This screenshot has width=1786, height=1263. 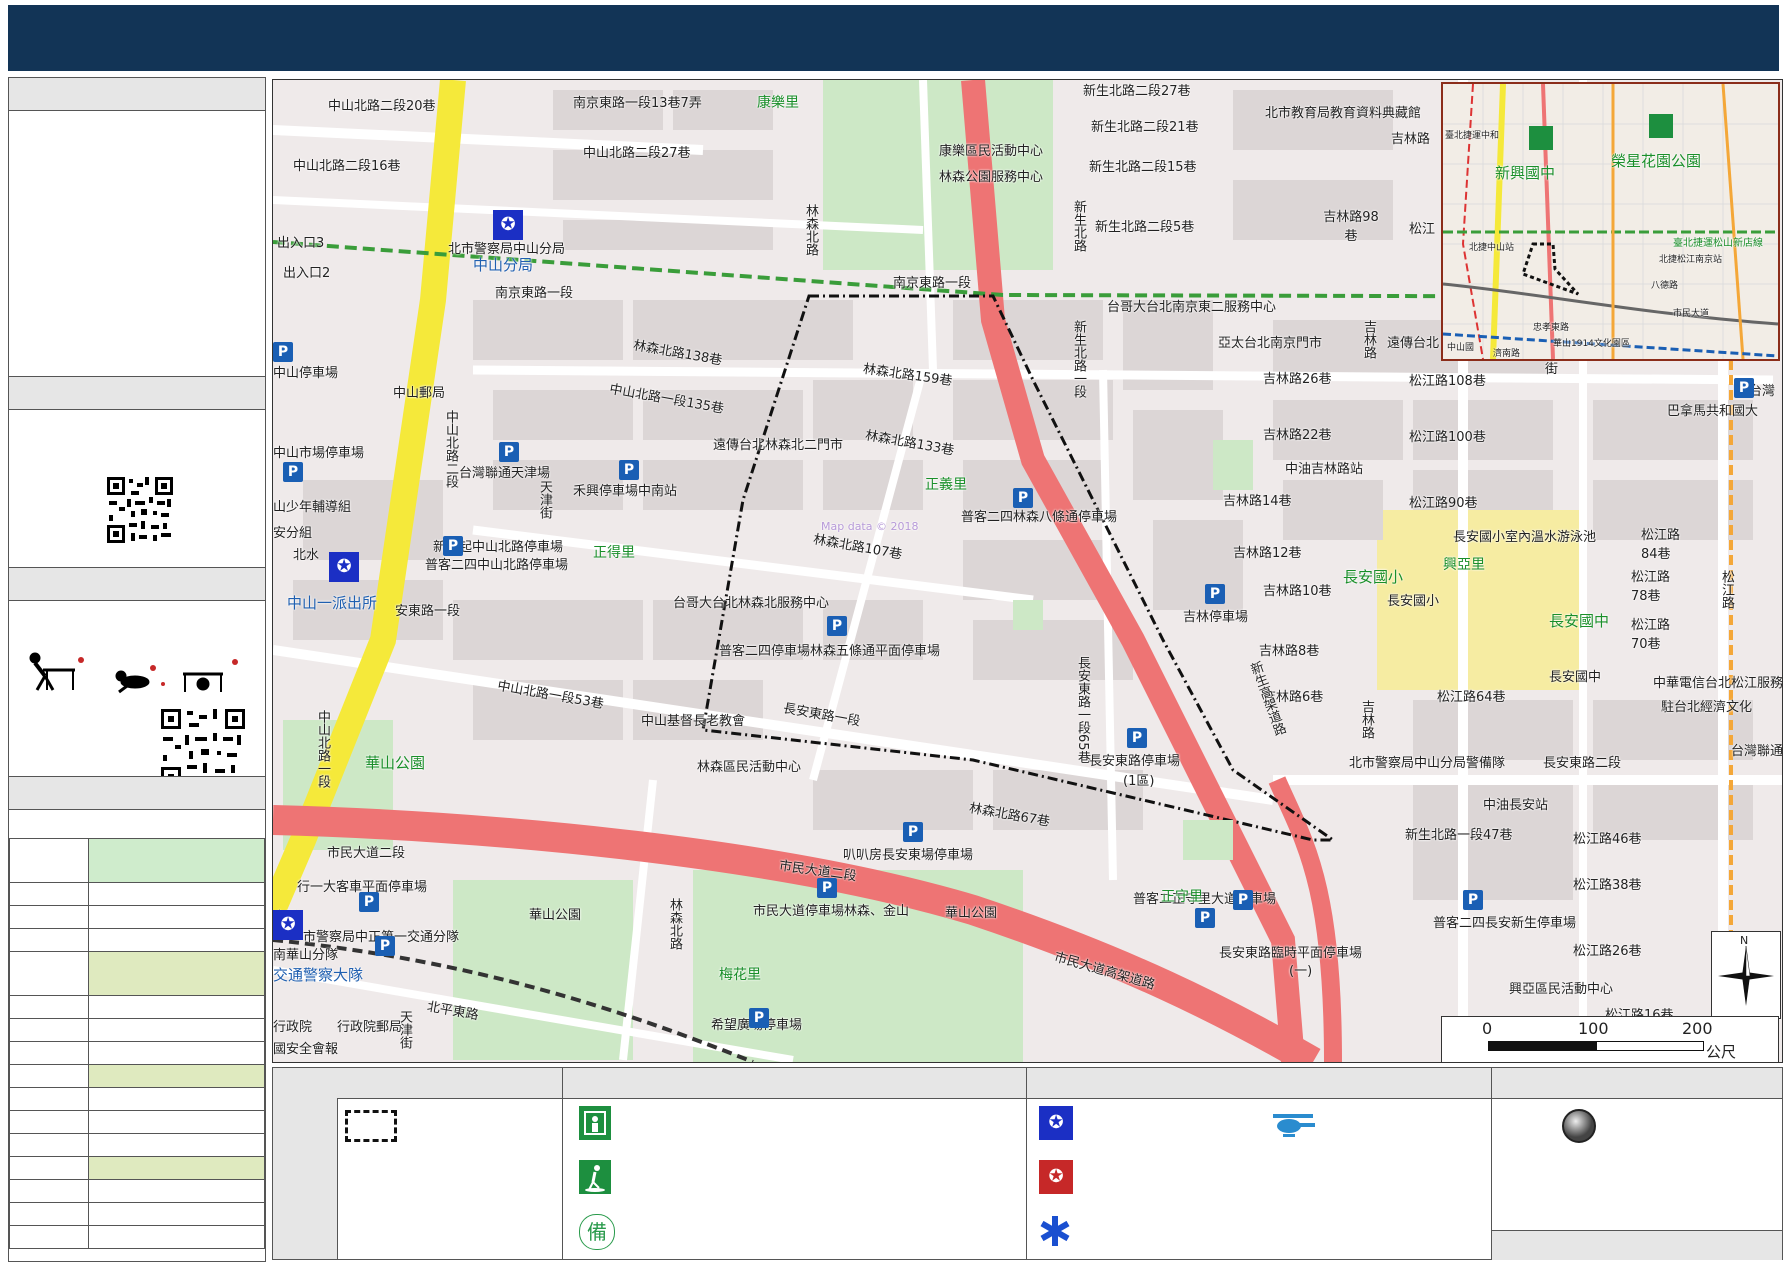 What do you see at coordinates (137, 669) in the screenshot?
I see `sidebar` at bounding box center [137, 669].